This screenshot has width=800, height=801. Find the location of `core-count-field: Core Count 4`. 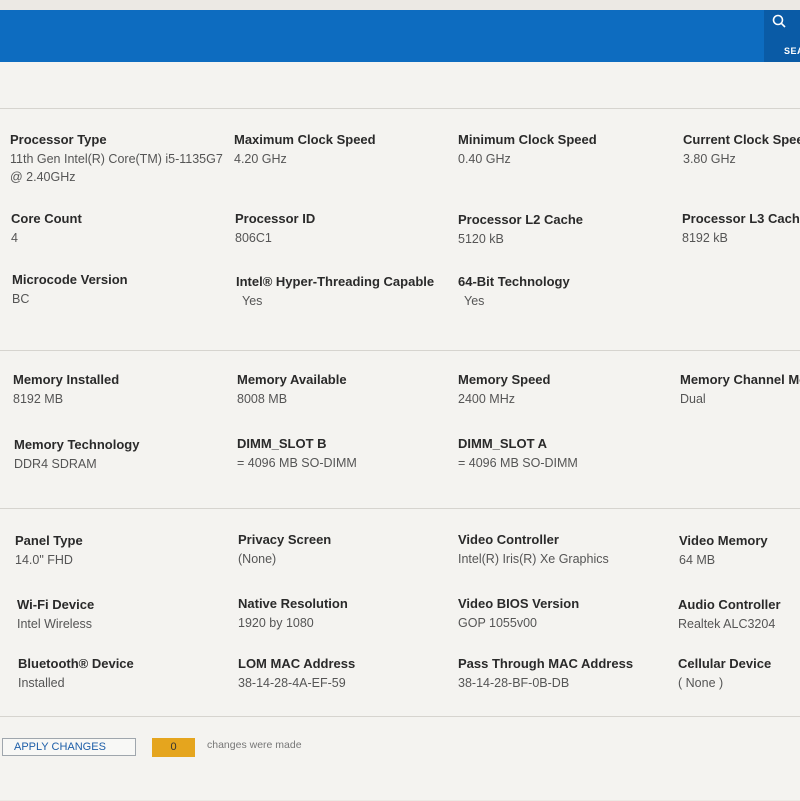

core-count-field: Core Count 4 is located at coordinates (118, 228).